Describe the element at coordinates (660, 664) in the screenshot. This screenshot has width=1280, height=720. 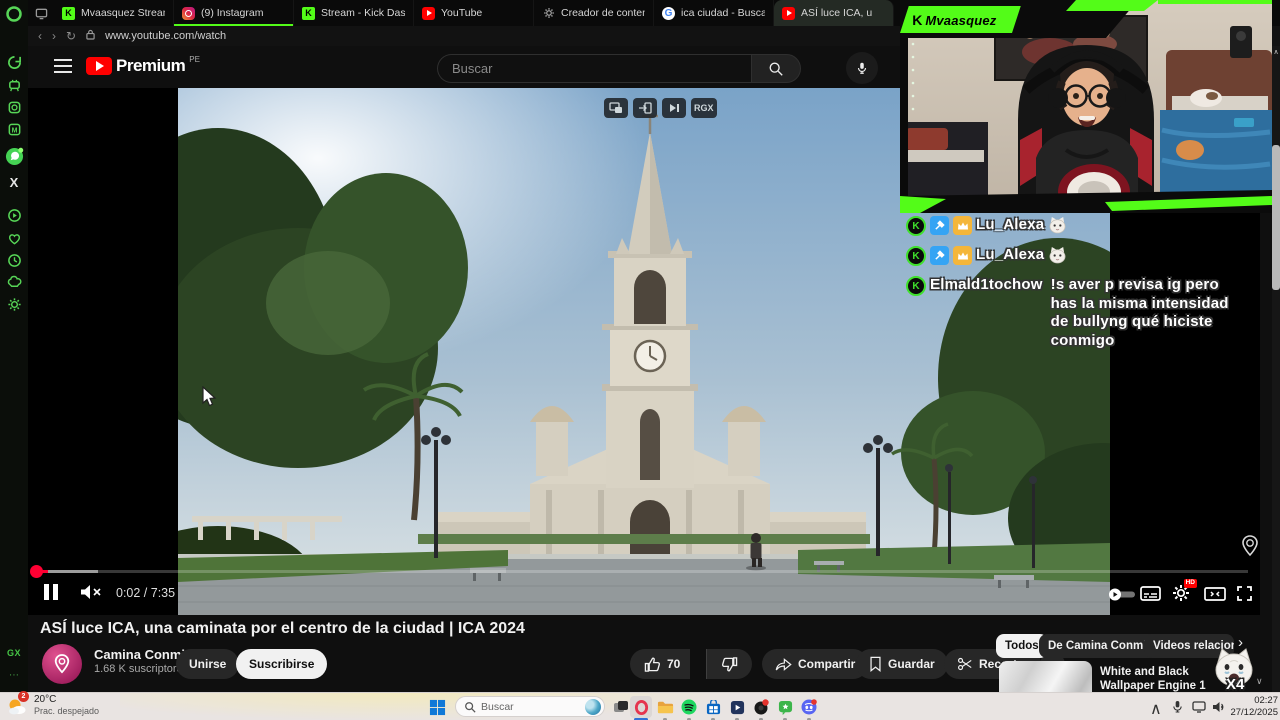
I see `like-button: 70` at that location.